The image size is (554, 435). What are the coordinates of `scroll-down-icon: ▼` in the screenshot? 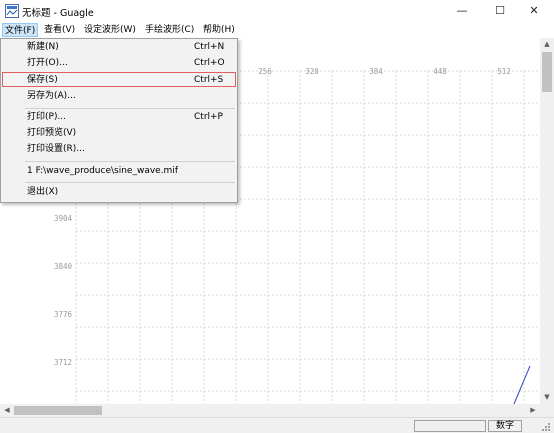 It's located at (547, 397).